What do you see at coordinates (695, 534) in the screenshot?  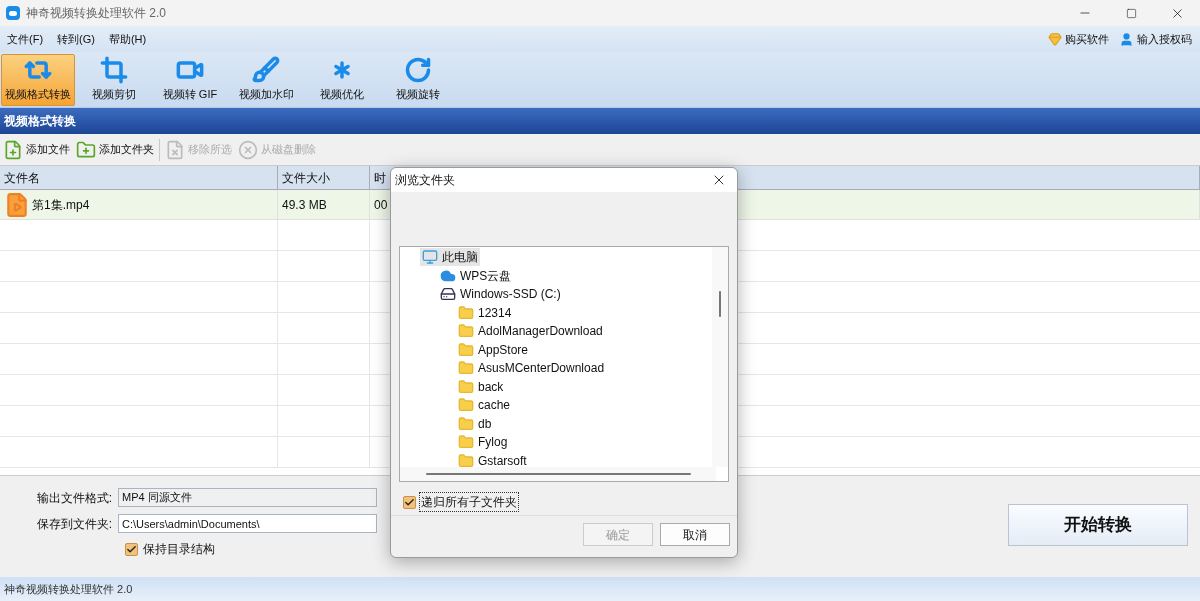 I see `dialog-button: 取消` at bounding box center [695, 534].